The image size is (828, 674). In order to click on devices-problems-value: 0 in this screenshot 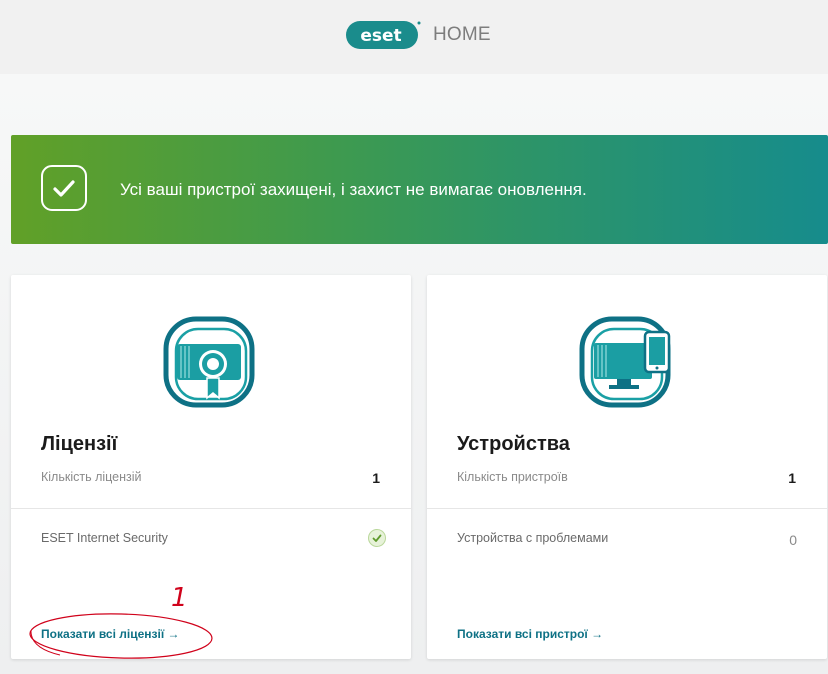, I will do `click(793, 540)`.